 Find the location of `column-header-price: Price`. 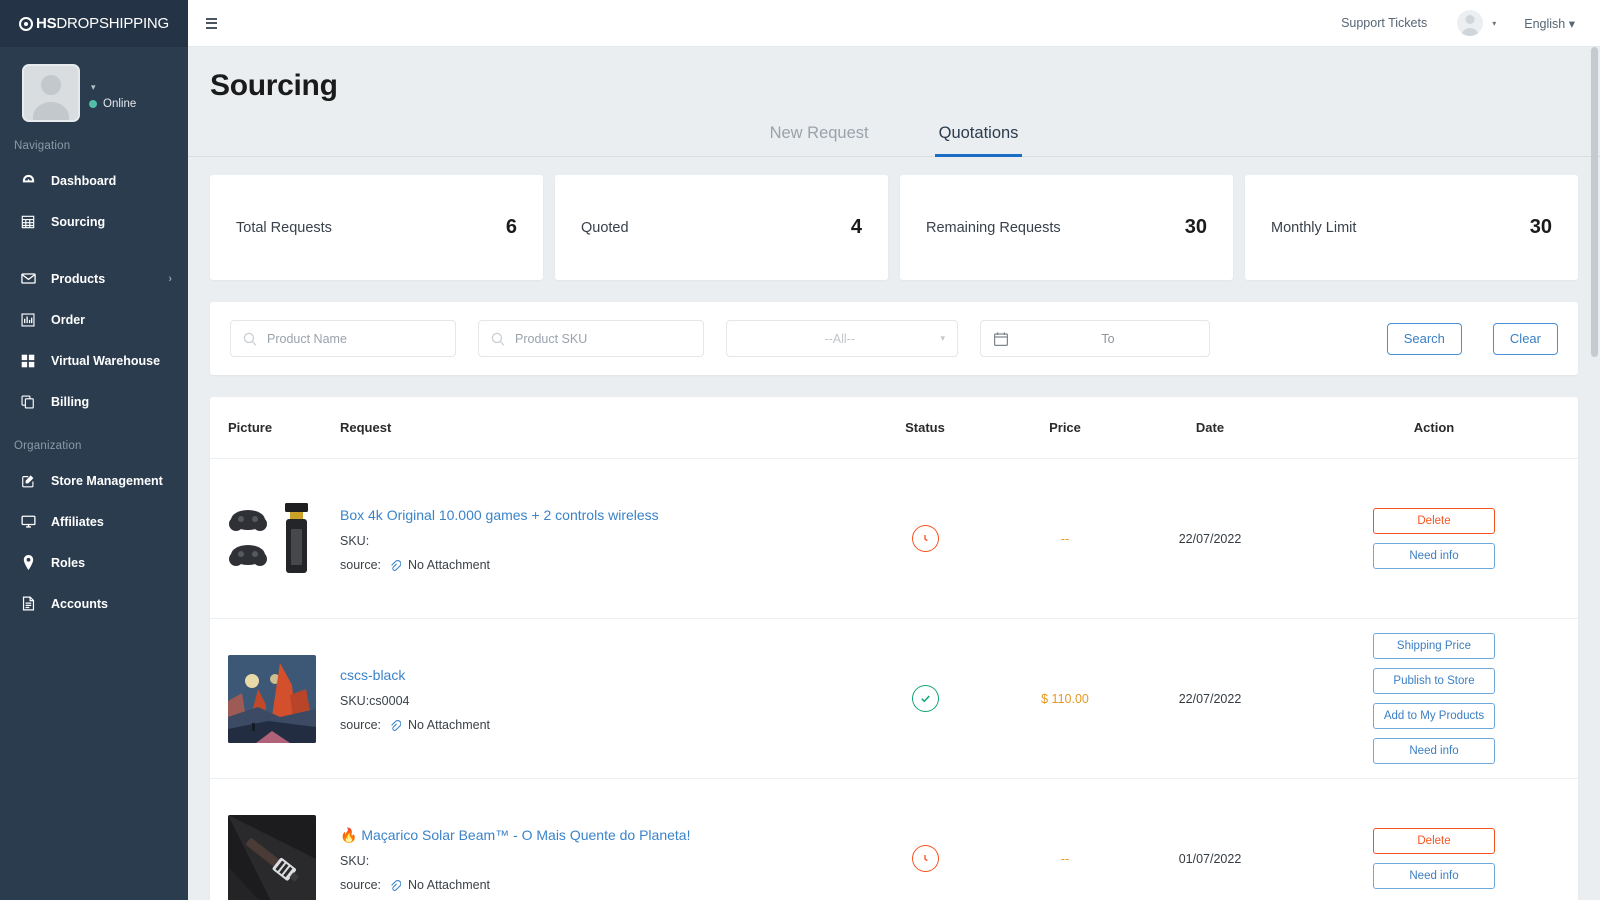

column-header-price: Price is located at coordinates (1065, 427).